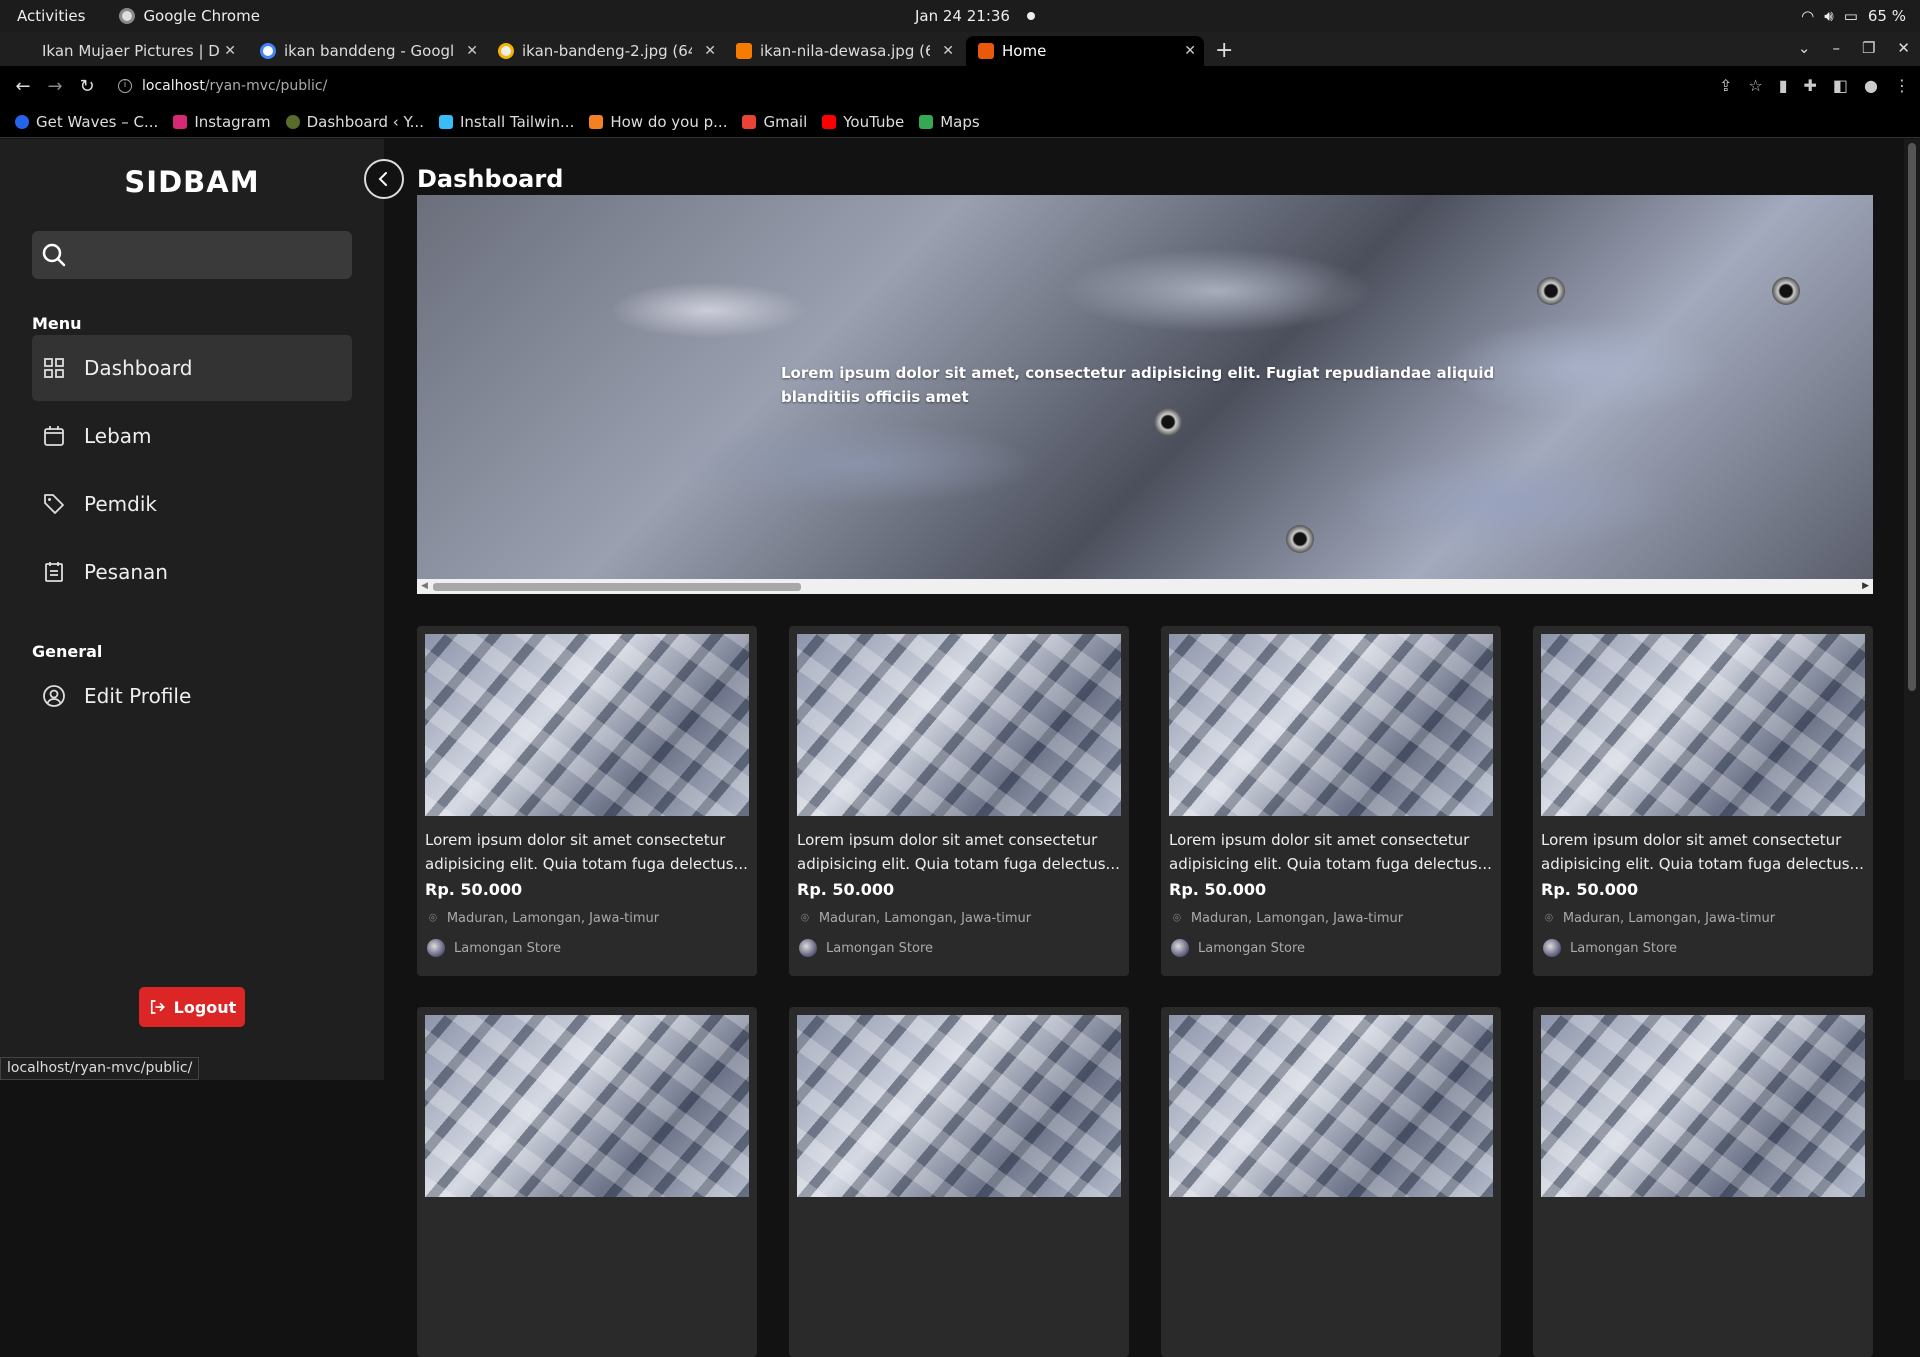 This screenshot has height=1357, width=1920. I want to click on scroll-right-icon: ▶, so click(1865, 586).